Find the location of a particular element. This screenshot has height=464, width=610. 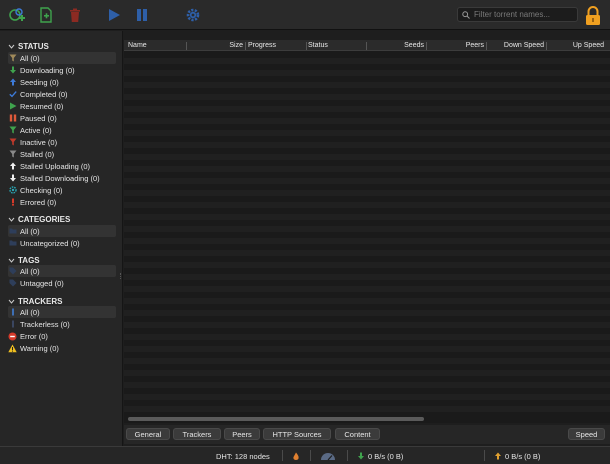

status-section-header: STATUS is located at coordinates (28, 46).